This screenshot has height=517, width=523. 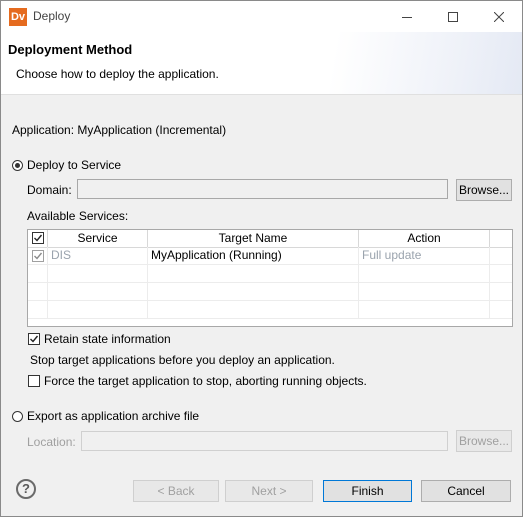 What do you see at coordinates (261, 16) in the screenshot?
I see `title-bar: Dv Deploy` at bounding box center [261, 16].